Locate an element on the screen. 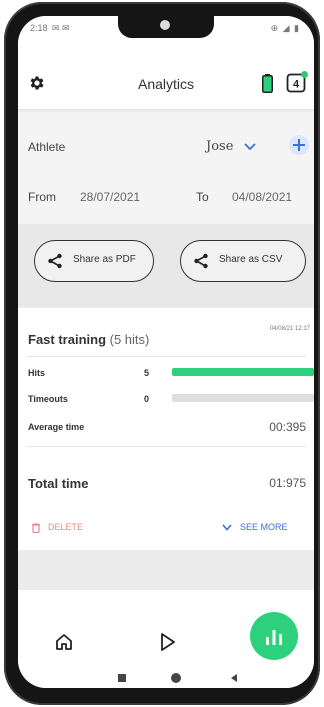  share-row: Share as PDF Share as CSV is located at coordinates (166, 265).